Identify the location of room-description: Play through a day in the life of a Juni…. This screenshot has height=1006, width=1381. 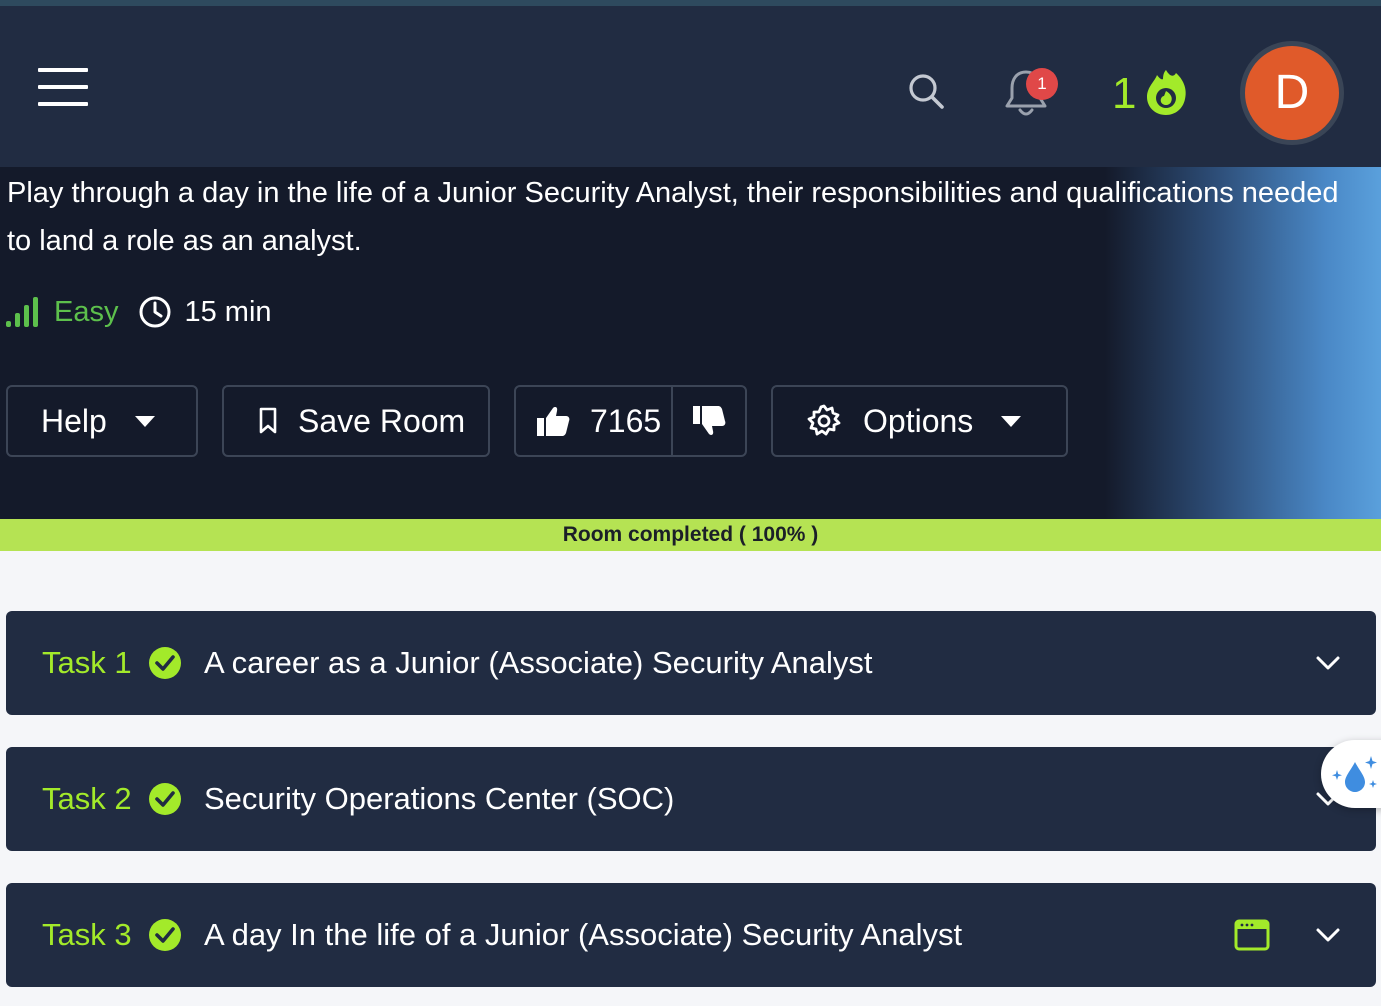
(673, 217).